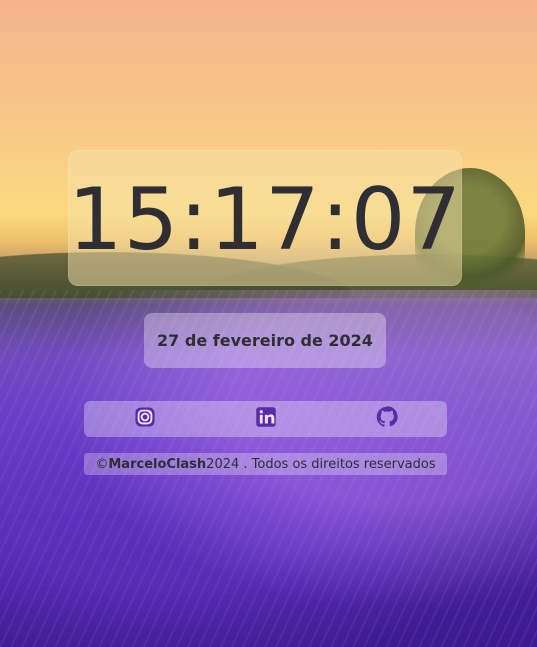 This screenshot has height=647, width=537. I want to click on date-text: 27 de fevereiro de 2024, so click(265, 340).